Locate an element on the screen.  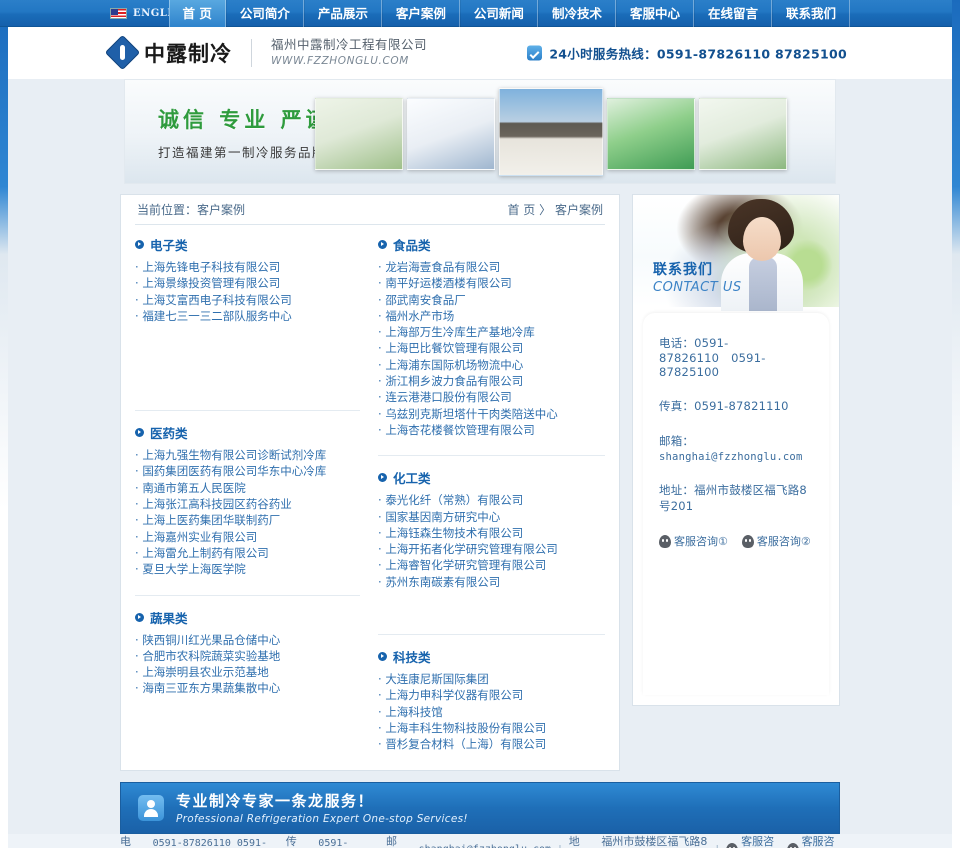
list-item: 上海睿智化学研究管理有限公司 is located at coordinates (491, 565).